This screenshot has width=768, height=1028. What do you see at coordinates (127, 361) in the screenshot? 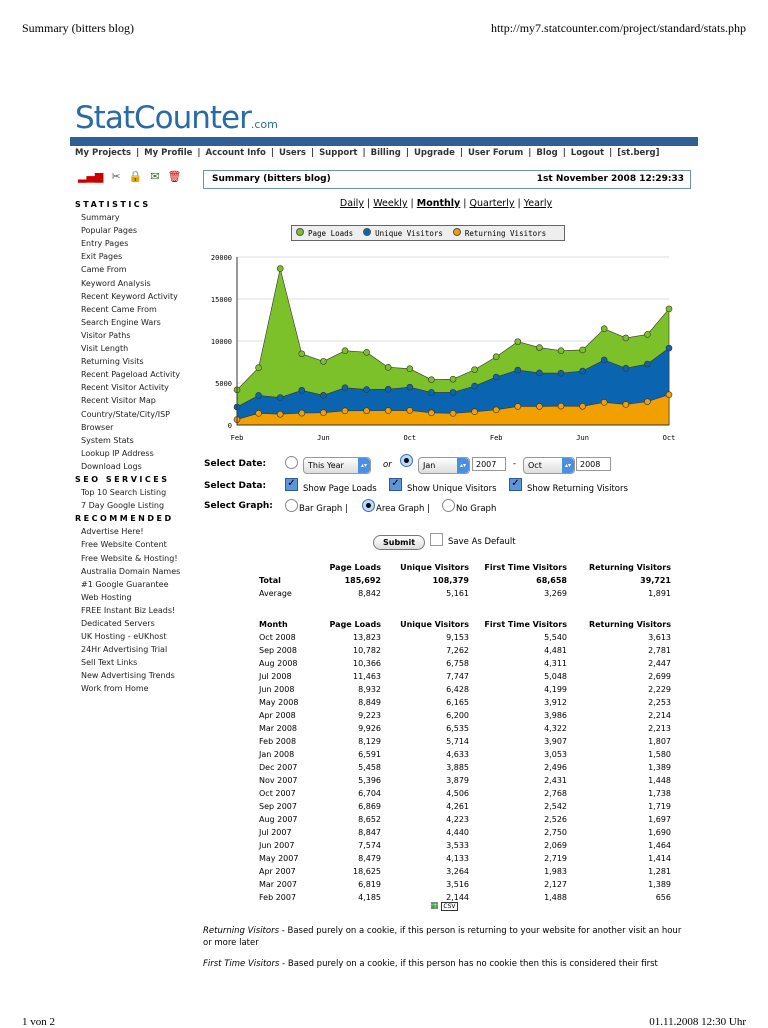
I see `sidebar-item: Returning Visits` at bounding box center [127, 361].